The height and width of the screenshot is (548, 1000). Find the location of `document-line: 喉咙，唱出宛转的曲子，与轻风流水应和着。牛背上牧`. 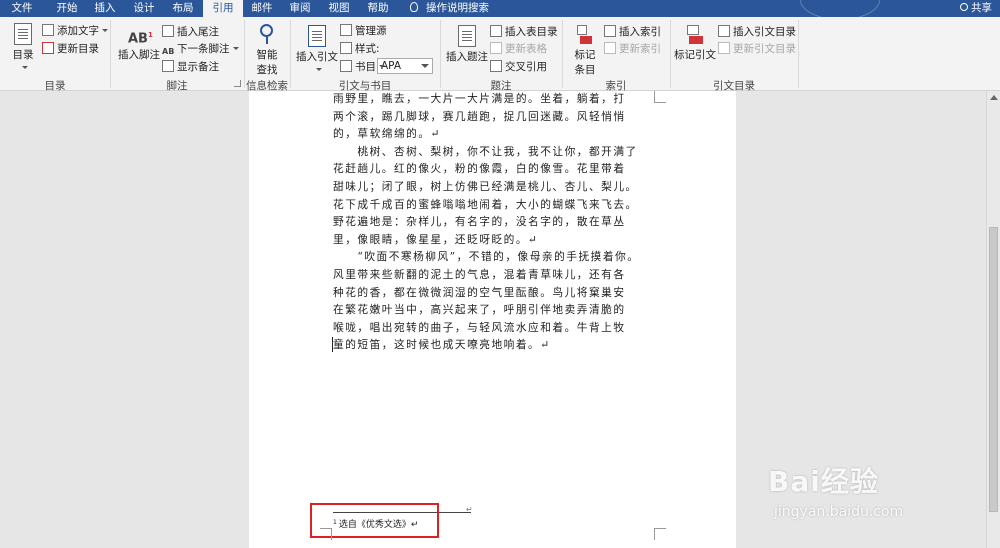

document-line: 喉咙，唱出宛转的曲子，与轻风流水应和着。牛背上牧 is located at coordinates (479, 327).